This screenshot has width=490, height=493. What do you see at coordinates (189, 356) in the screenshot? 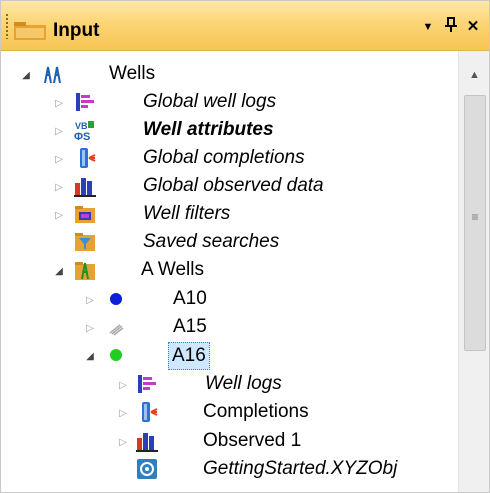
I see `tree-label-selected: A16` at bounding box center [189, 356].